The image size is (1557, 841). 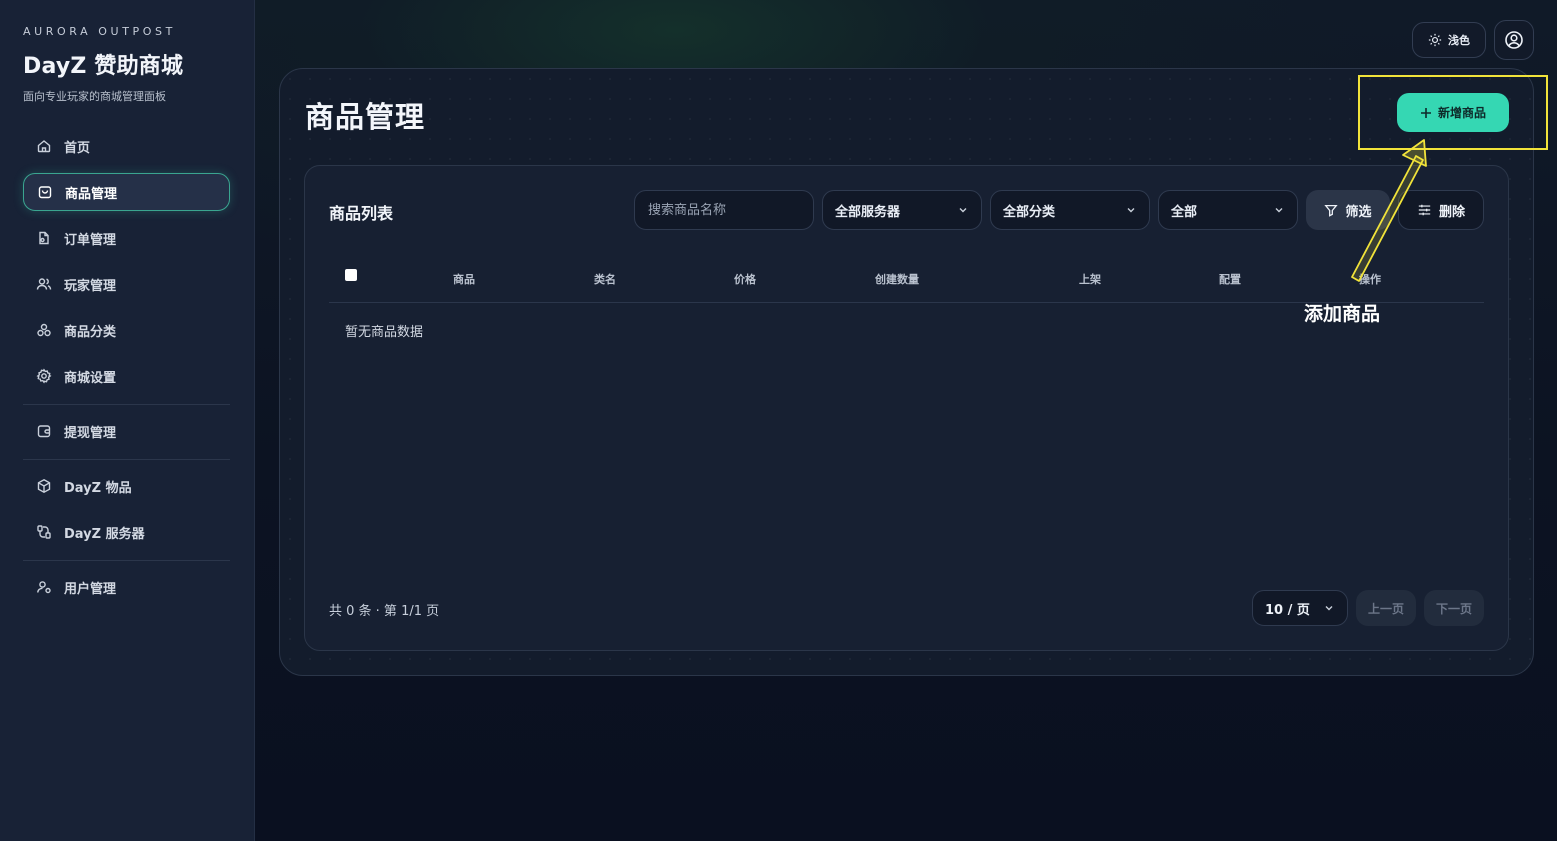 What do you see at coordinates (1230, 279) in the screenshot?
I see `column-header-config: 配置` at bounding box center [1230, 279].